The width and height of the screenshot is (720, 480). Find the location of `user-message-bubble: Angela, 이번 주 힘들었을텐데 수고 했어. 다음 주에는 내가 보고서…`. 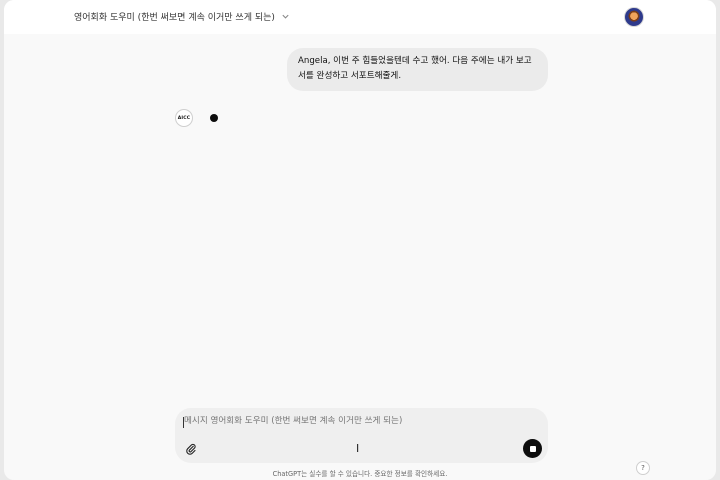

user-message-bubble: Angela, 이번 주 힘들었을텐데 수고 했어. 다음 주에는 내가 보고서… is located at coordinates (417, 69).